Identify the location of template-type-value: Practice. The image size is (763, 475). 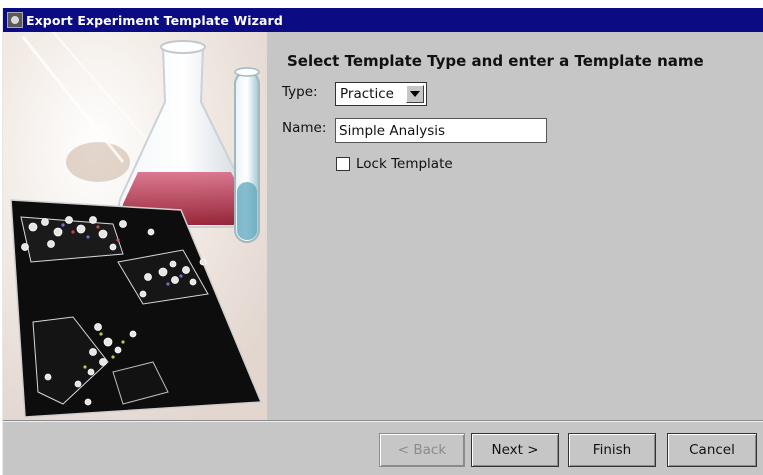
(367, 94).